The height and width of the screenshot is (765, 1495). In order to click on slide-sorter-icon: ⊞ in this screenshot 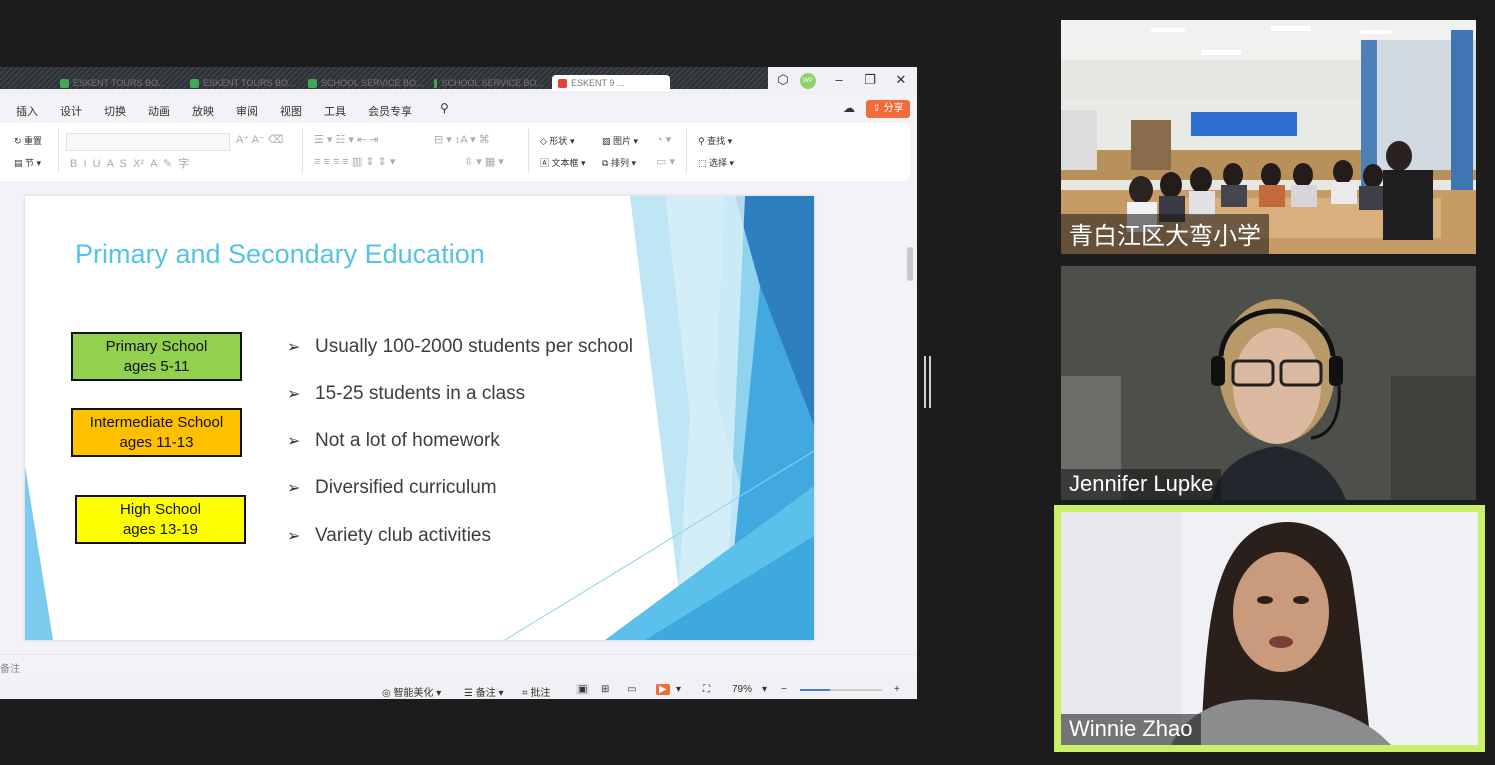, I will do `click(605, 689)`.